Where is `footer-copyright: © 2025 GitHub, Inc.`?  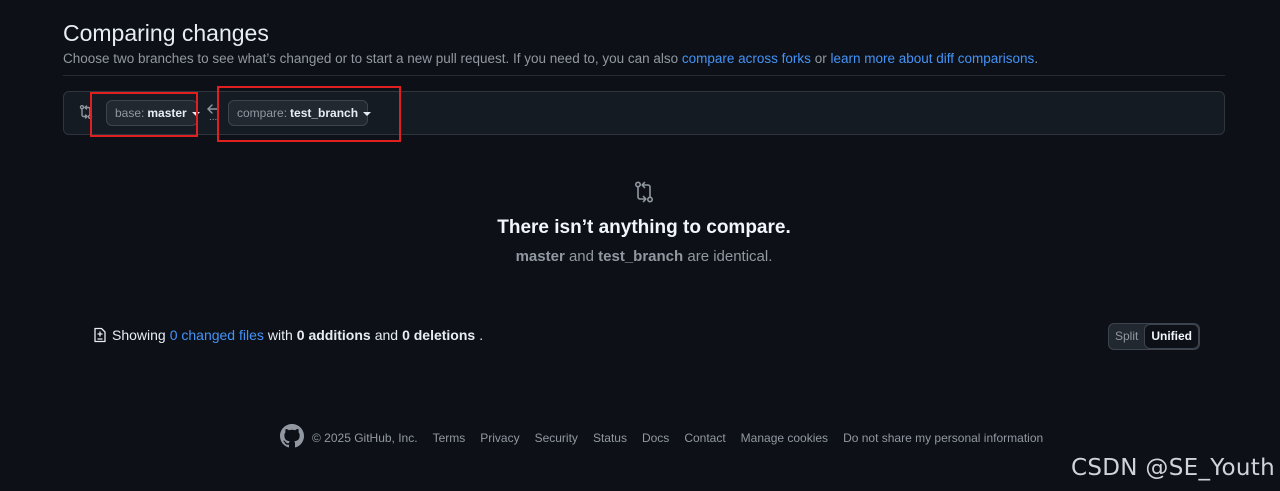 footer-copyright: © 2025 GitHub, Inc. is located at coordinates (365, 437).